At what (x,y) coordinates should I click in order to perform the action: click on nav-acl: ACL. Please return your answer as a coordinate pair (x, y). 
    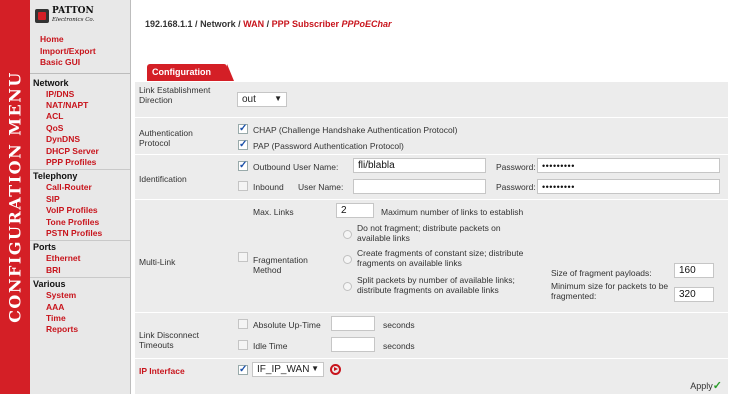
    Looking at the image, I should click on (80, 116).